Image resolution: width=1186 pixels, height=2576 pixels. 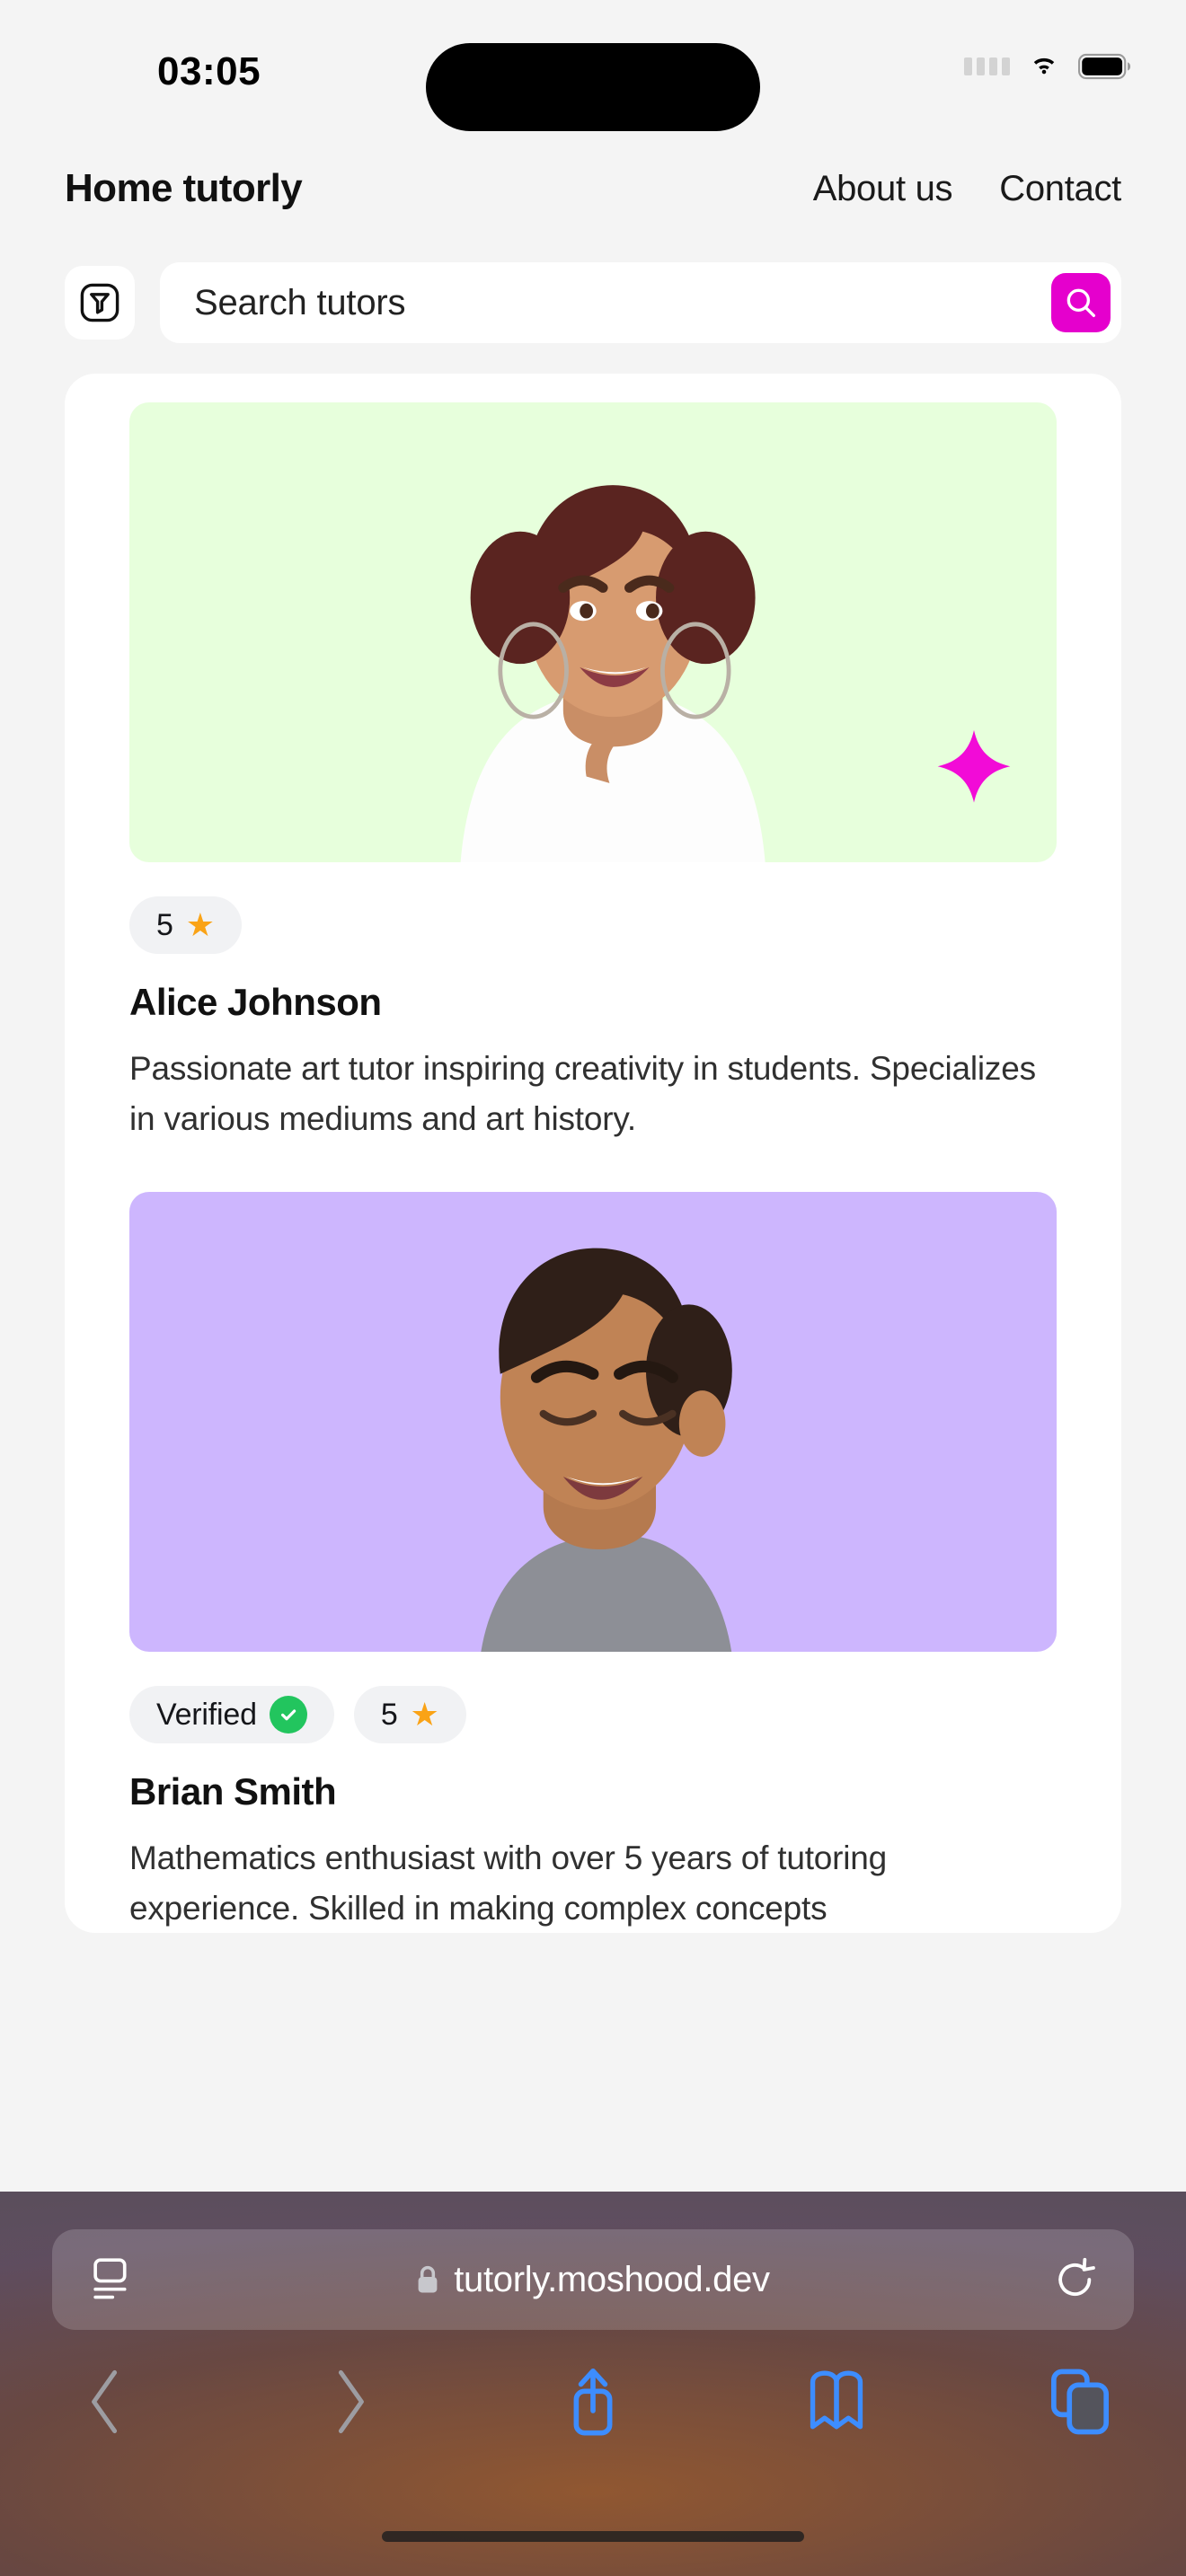 I want to click on url-bar: tutorly.moshood.dev, so click(x=593, y=2279).